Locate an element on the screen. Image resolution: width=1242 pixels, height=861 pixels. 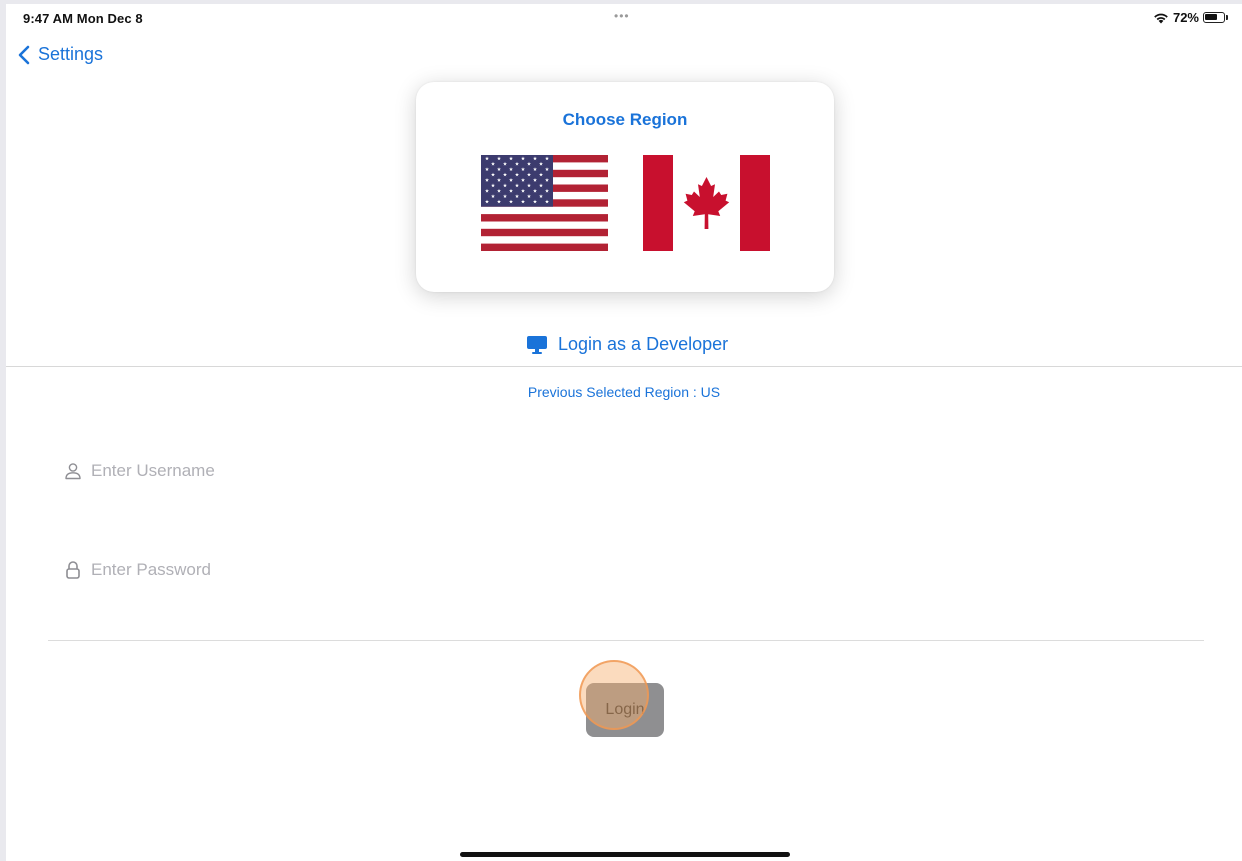
back-button: Settings is located at coordinates (60, 54).